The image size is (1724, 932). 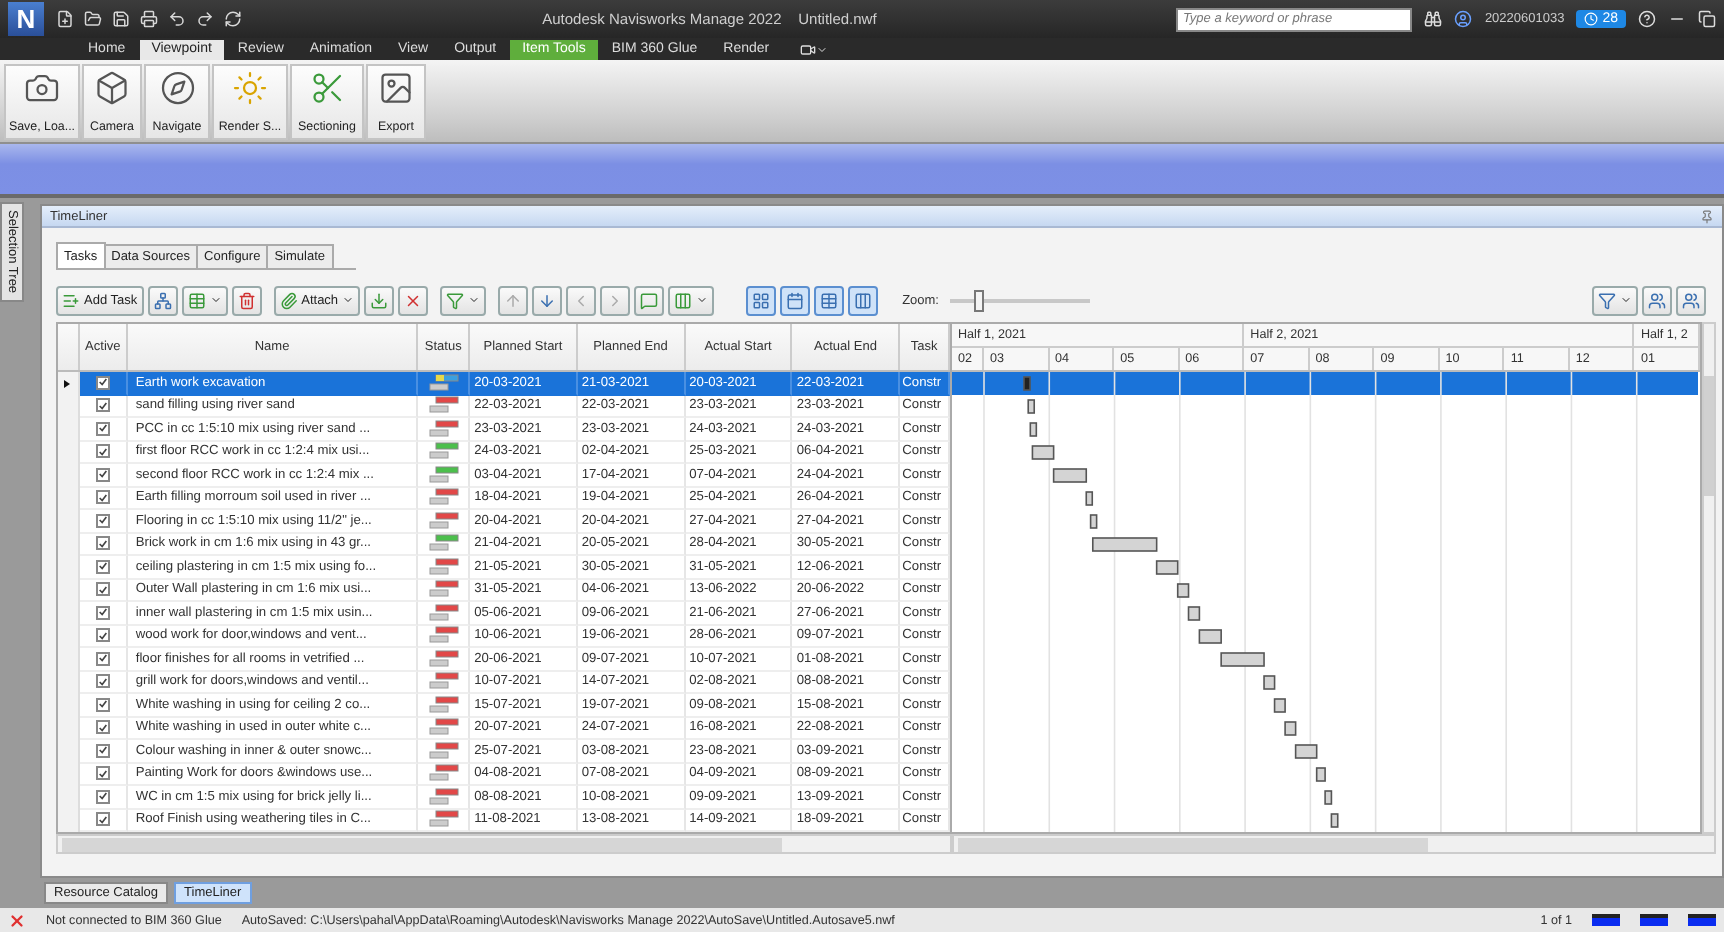 What do you see at coordinates (233, 19) in the screenshot?
I see `refresh-icon` at bounding box center [233, 19].